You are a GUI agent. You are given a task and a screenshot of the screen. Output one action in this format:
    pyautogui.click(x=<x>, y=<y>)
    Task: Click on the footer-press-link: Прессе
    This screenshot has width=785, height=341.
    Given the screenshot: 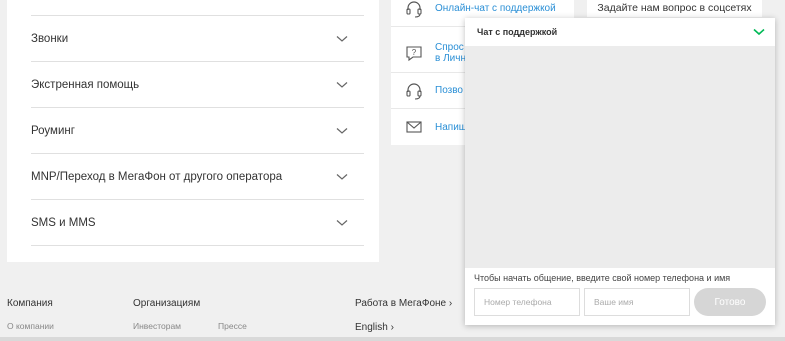 What is the action you would take?
    pyautogui.click(x=232, y=326)
    